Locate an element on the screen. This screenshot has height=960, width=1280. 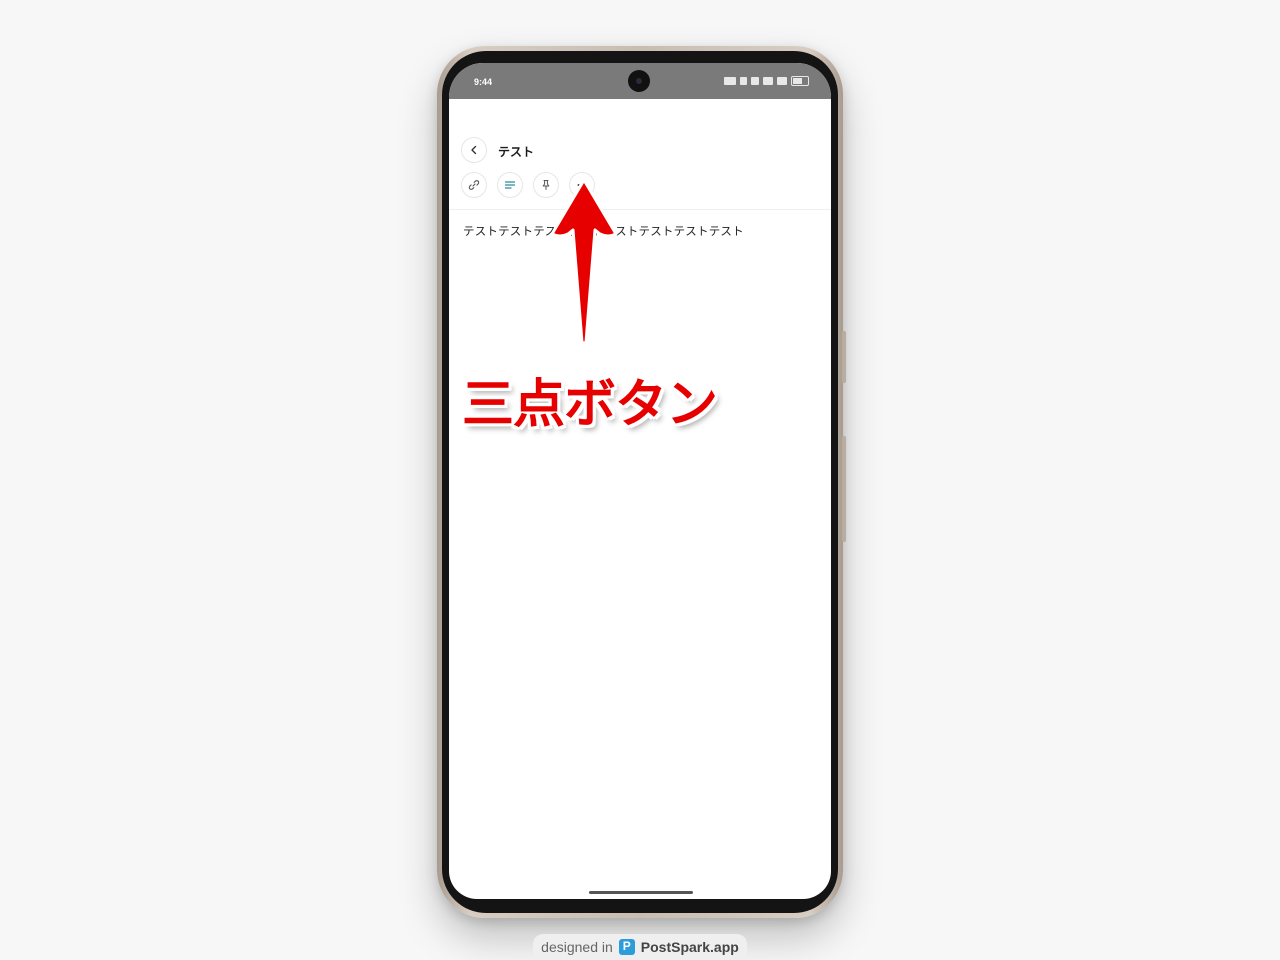
header-divider is located at coordinates (640, 209).